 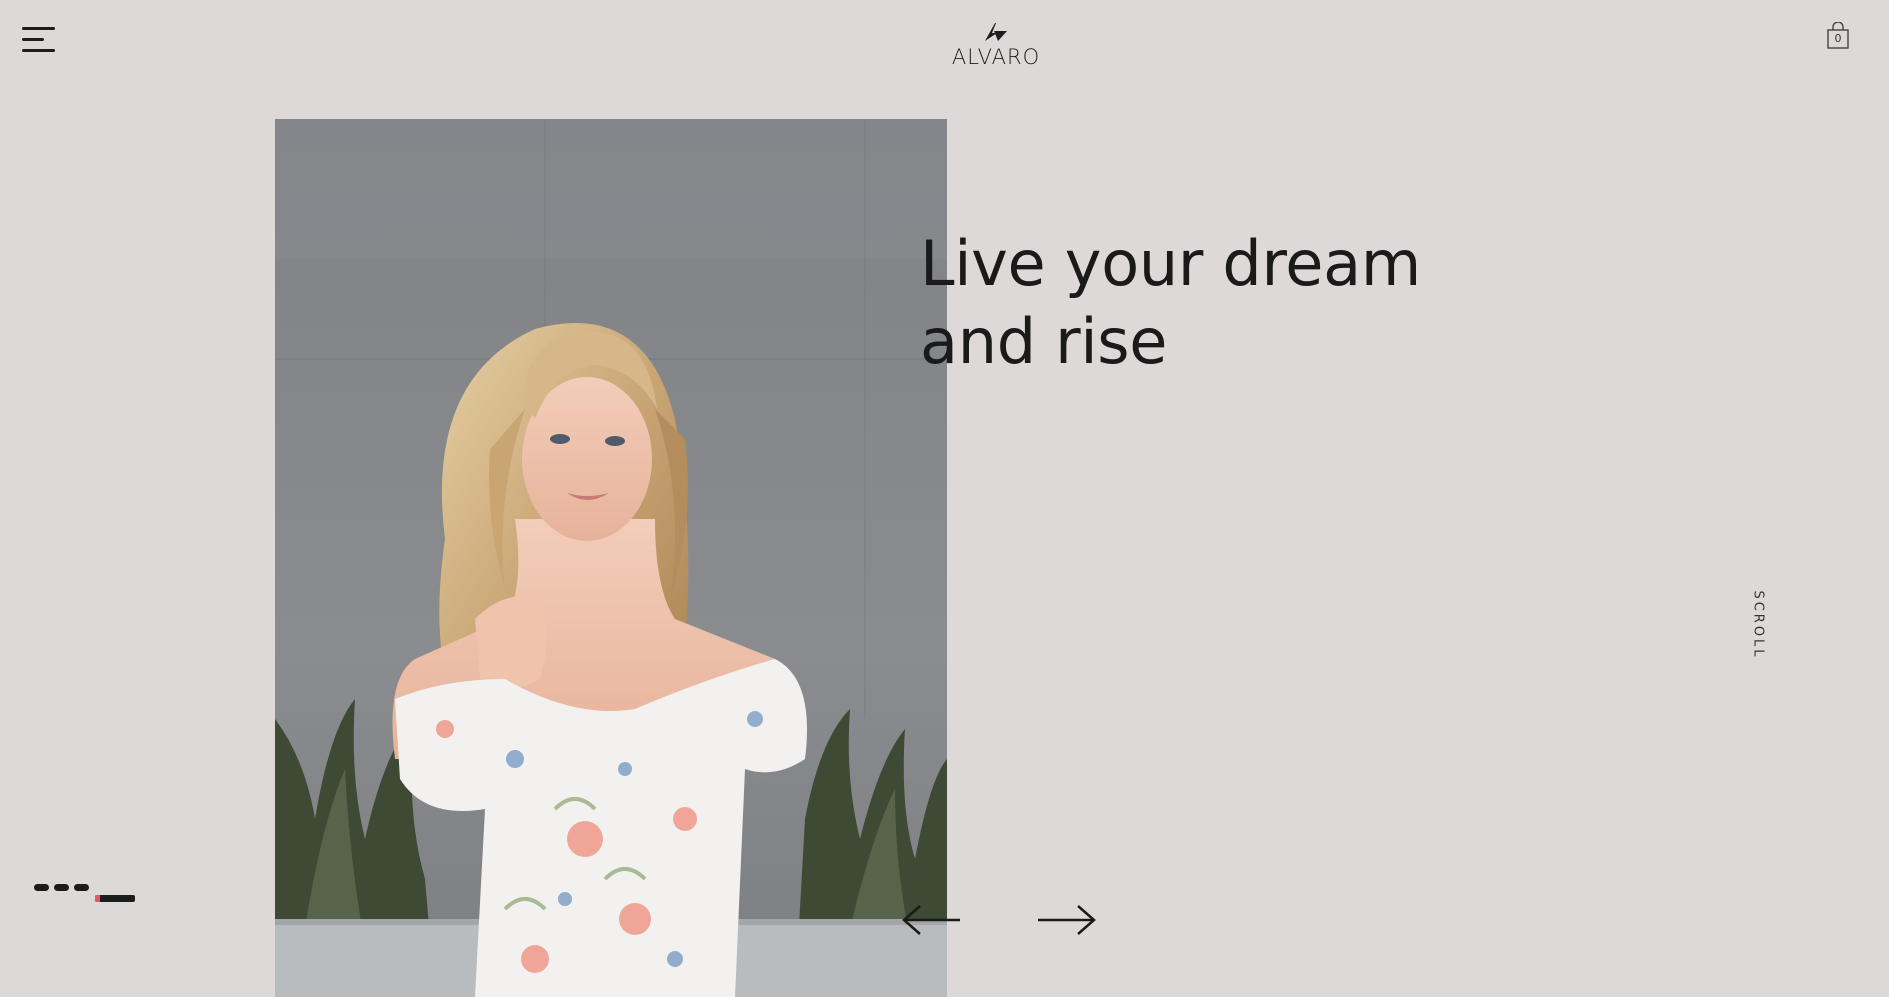 I want to click on arrow-left-icon, so click(x=931, y=920).